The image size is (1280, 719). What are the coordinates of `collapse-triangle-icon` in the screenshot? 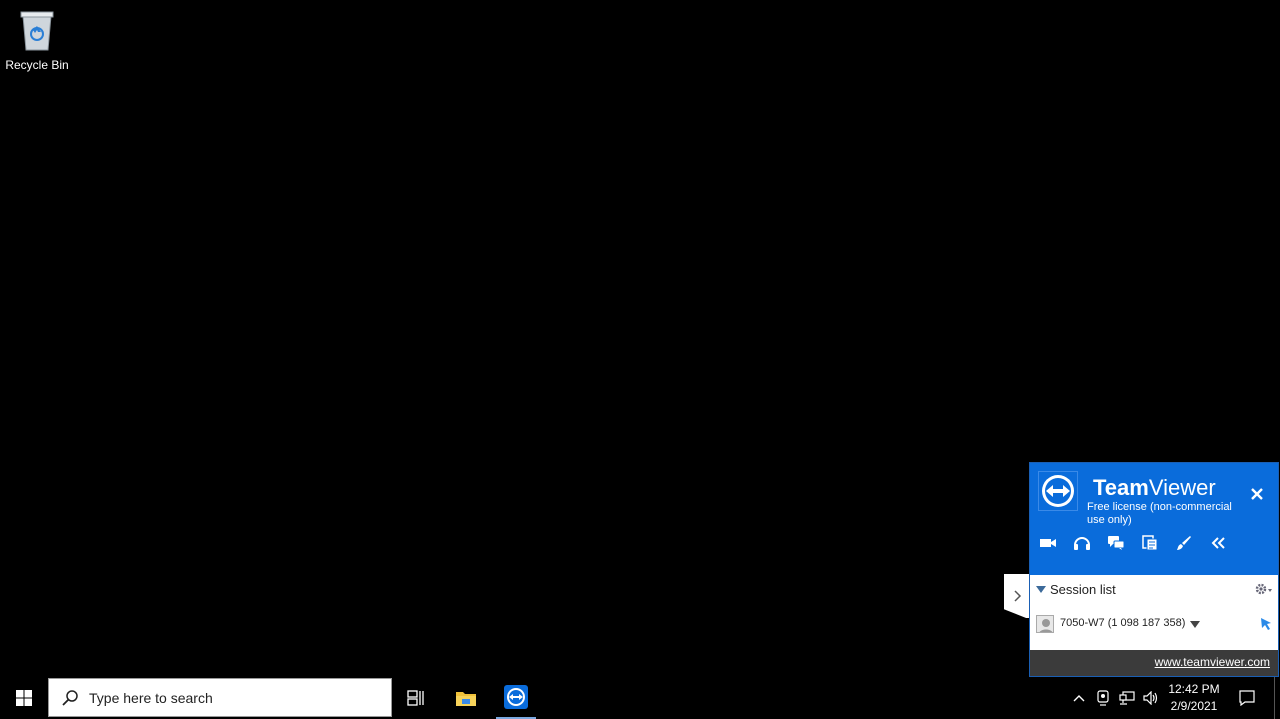 It's located at (1041, 589).